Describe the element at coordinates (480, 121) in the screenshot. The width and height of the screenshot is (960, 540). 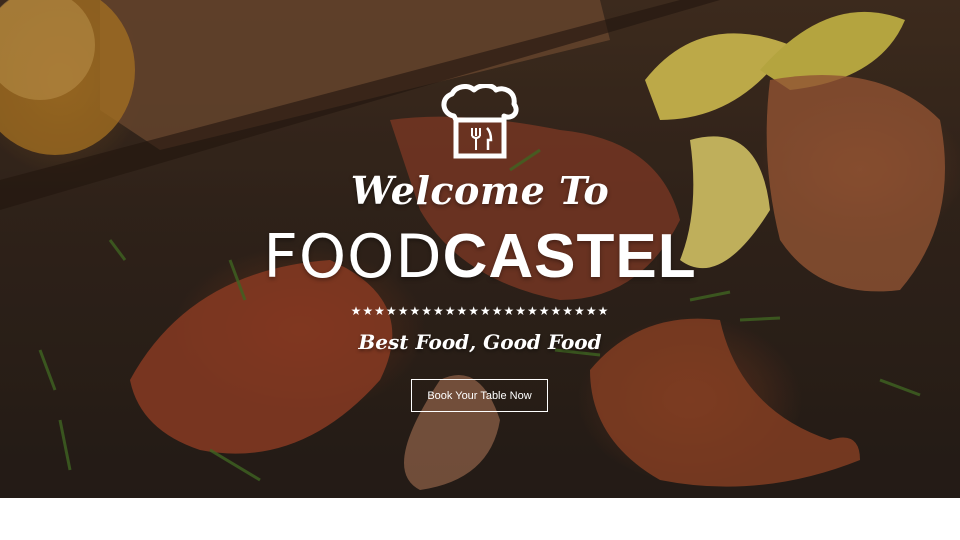
I see `chef-hat-with-fork-knife-icon` at that location.